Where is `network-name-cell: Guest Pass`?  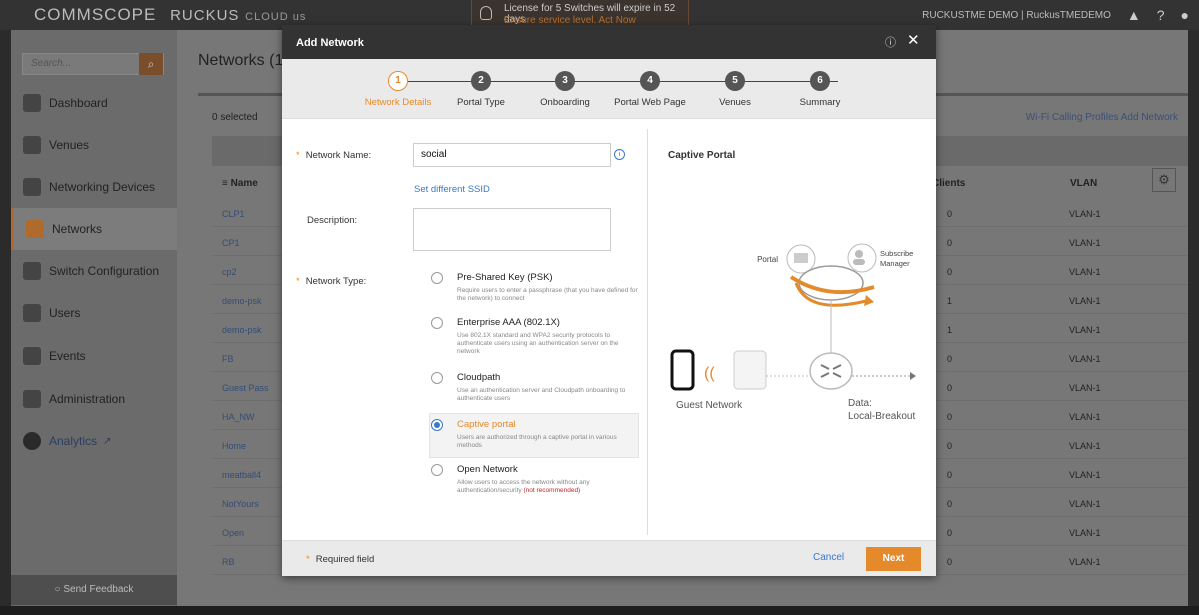 network-name-cell: Guest Pass is located at coordinates (245, 388).